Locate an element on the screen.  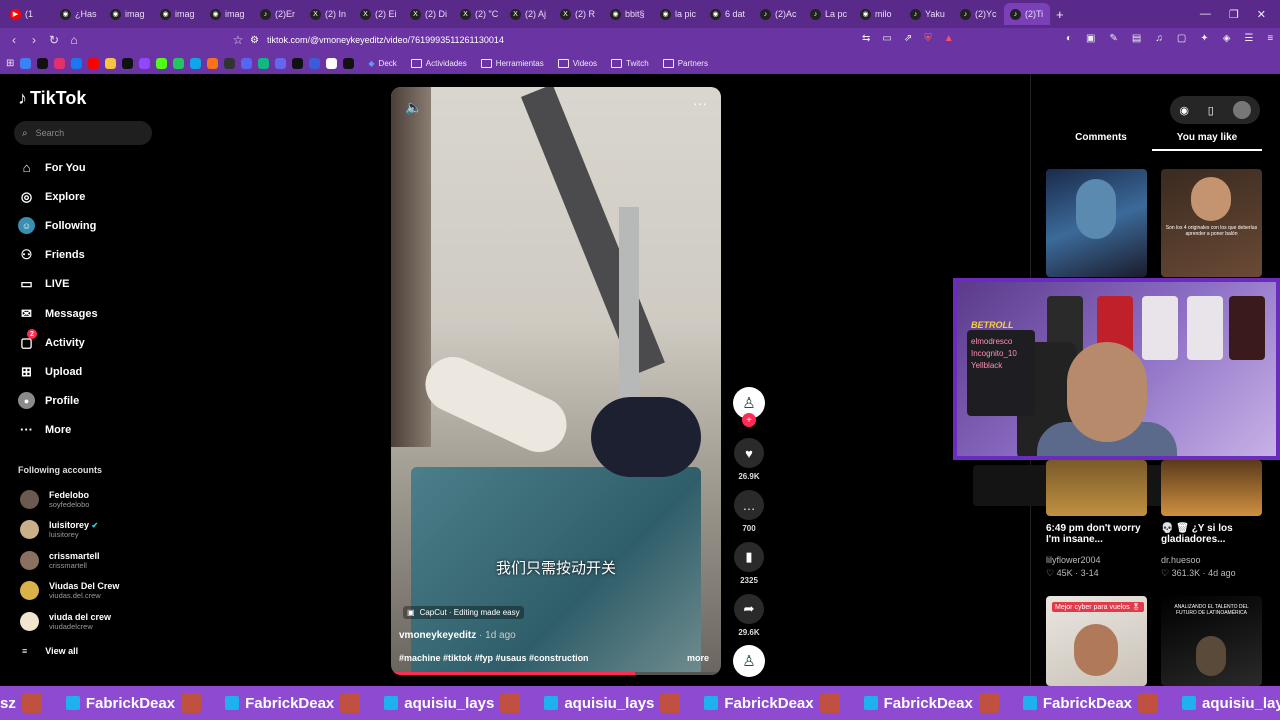
bookmark-deck: ◆ Deck is located at coordinates (382, 63).